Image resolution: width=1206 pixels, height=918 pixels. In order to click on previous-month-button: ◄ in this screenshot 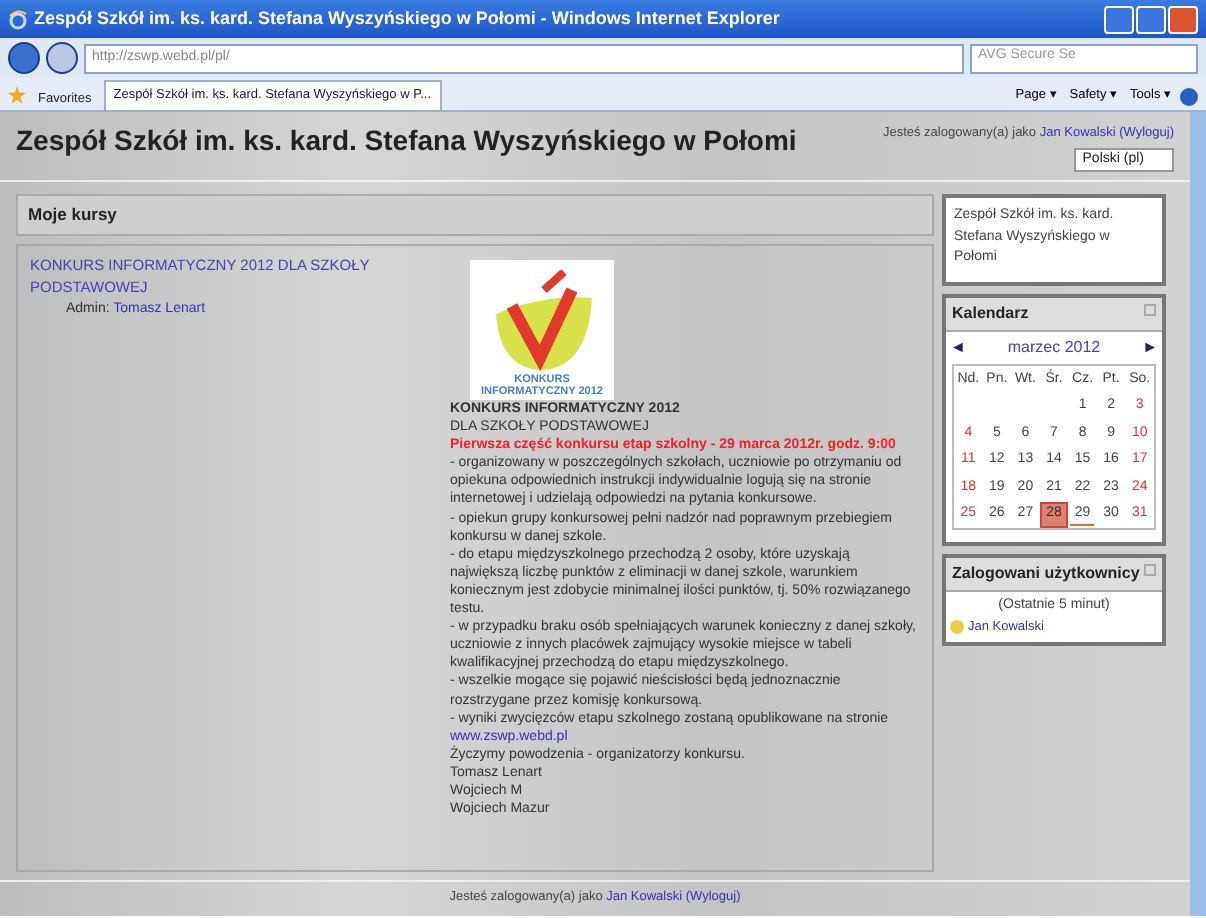, I will do `click(958, 348)`.